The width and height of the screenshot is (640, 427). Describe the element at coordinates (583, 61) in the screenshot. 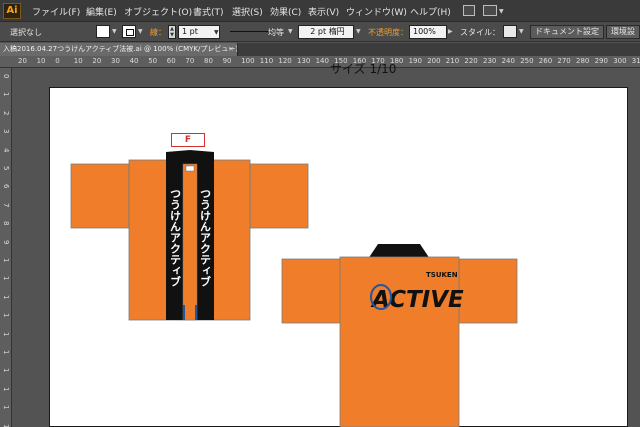

I see `ruler-tick-label: 280` at that location.